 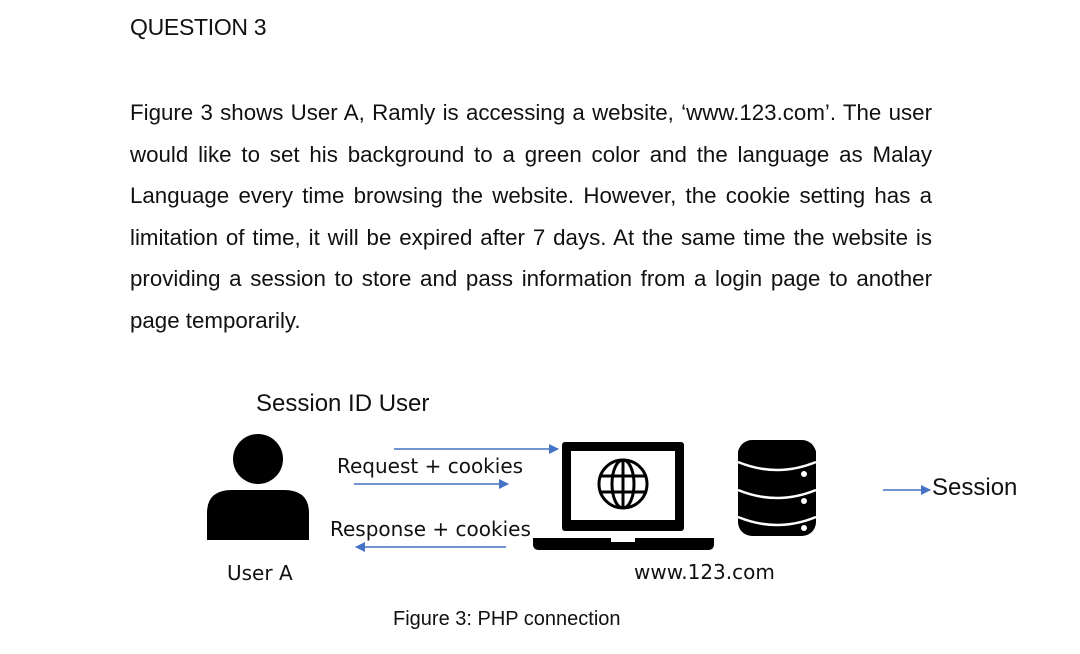 I want to click on figure-caption: Figure 3: PHP connection, so click(x=507, y=619).